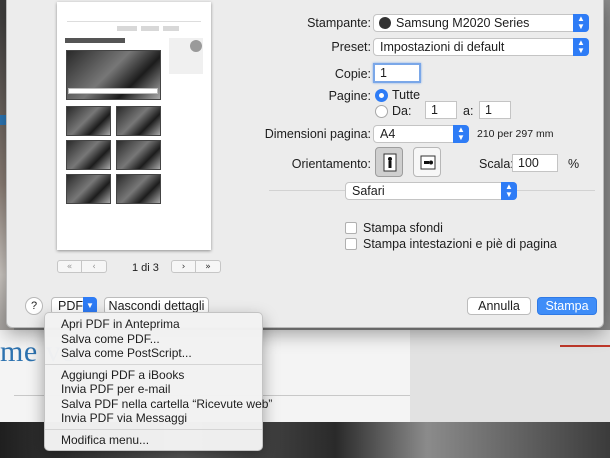 This screenshot has height=458, width=610. What do you see at coordinates (145, 268) in the screenshot?
I see `page-indicator: 1 di 3` at bounding box center [145, 268].